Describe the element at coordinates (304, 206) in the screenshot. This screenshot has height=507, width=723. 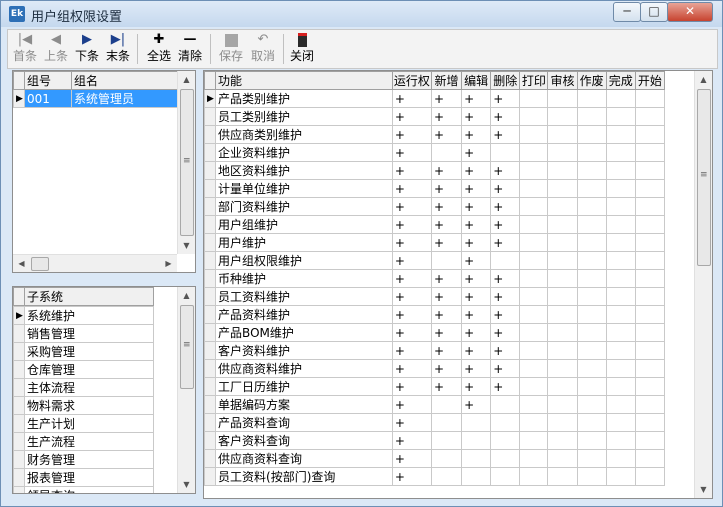
I see `function-name-cell: 部门资料维护` at that location.